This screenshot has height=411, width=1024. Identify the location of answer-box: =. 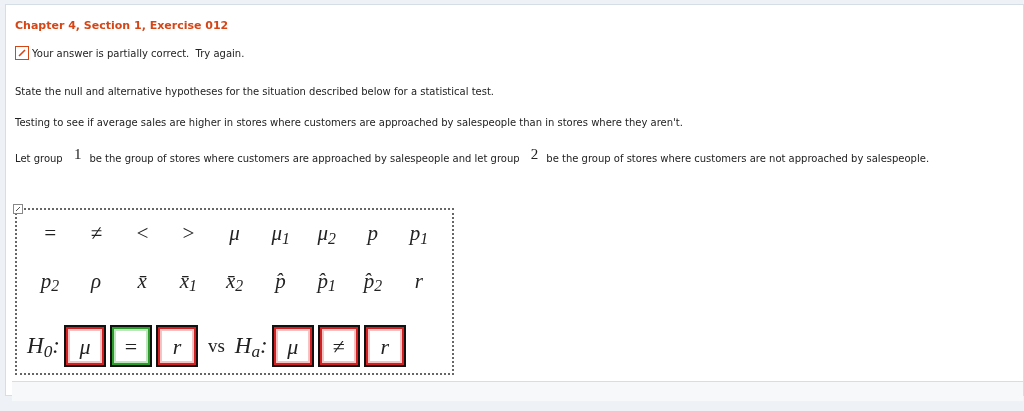
(130, 346).